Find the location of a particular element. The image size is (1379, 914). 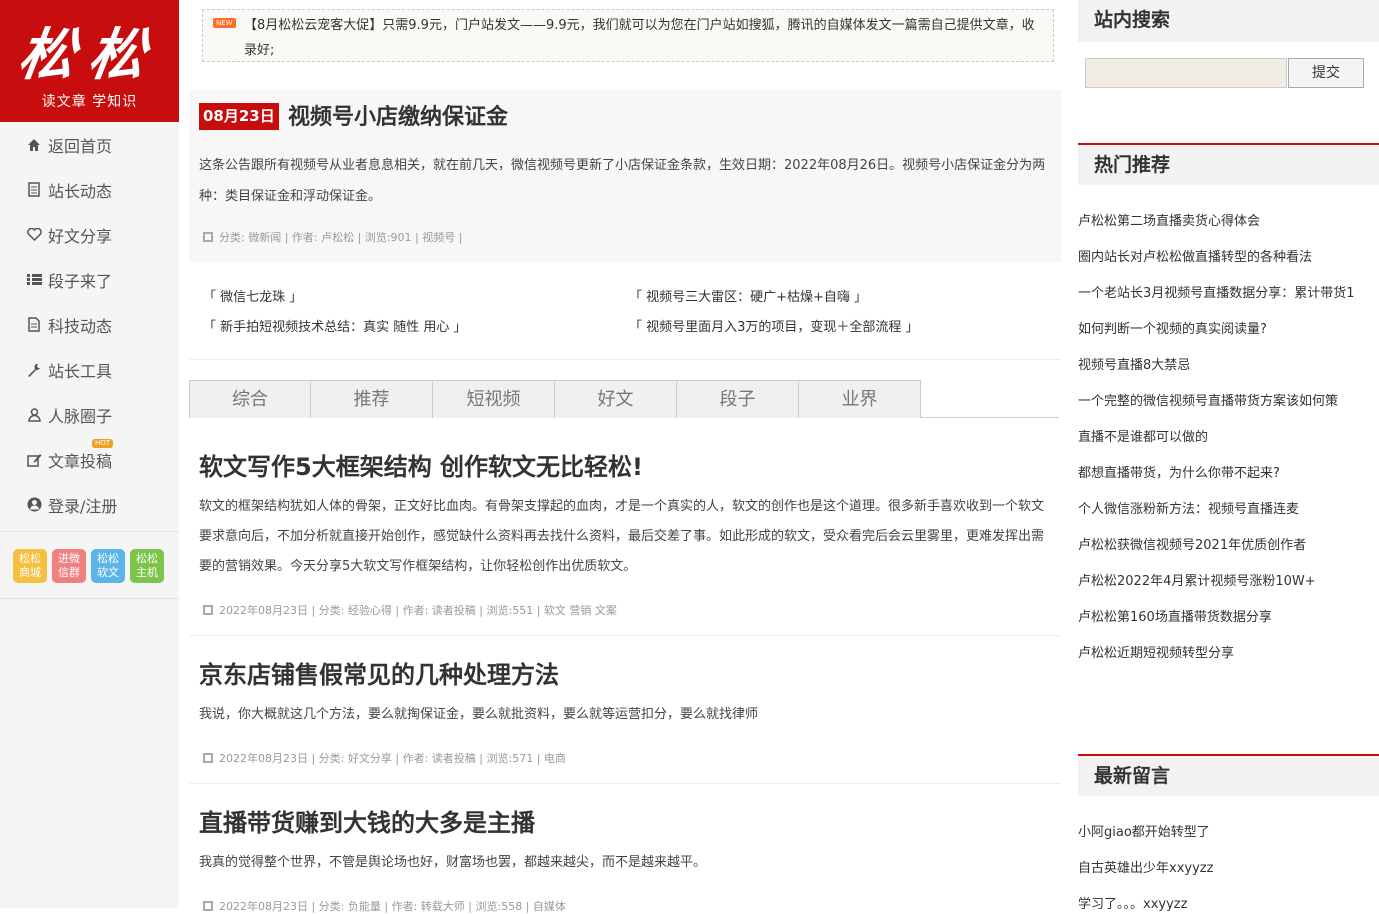

nav-item-home: 返回首页 is located at coordinates (89, 144).